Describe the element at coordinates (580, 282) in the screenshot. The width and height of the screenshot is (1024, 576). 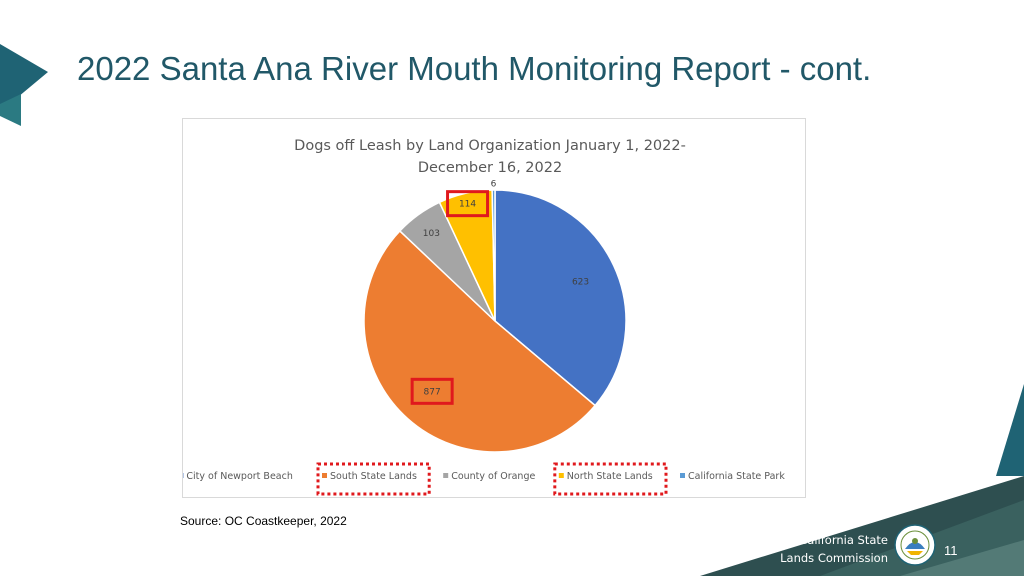
I see `data-label-city-of-newport-beach: 623` at that location.